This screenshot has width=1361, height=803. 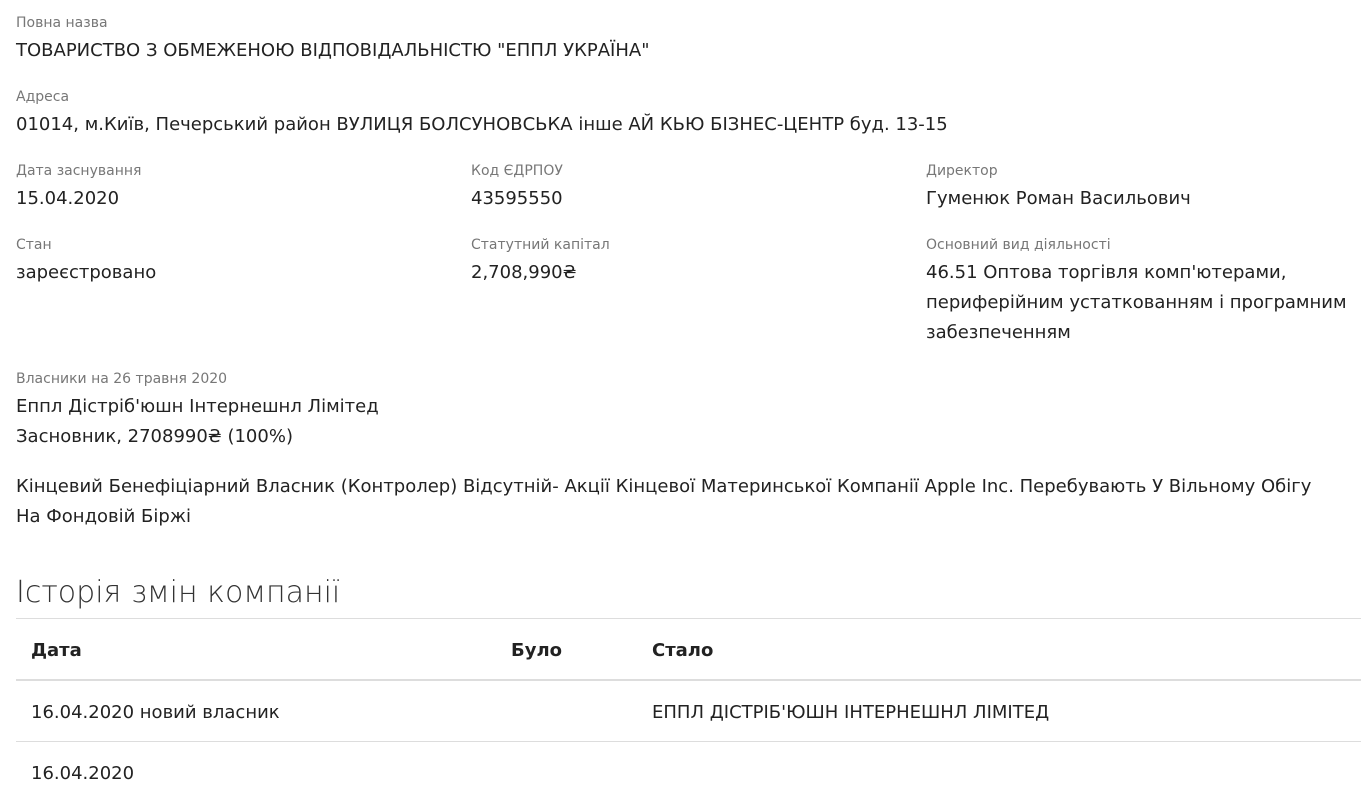 I want to click on table-header-divider, so click(x=688, y=680).